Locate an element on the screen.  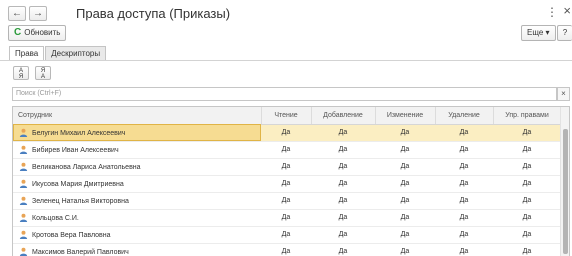
employee-name: Кольцова С.И. is located at coordinates (55, 218).